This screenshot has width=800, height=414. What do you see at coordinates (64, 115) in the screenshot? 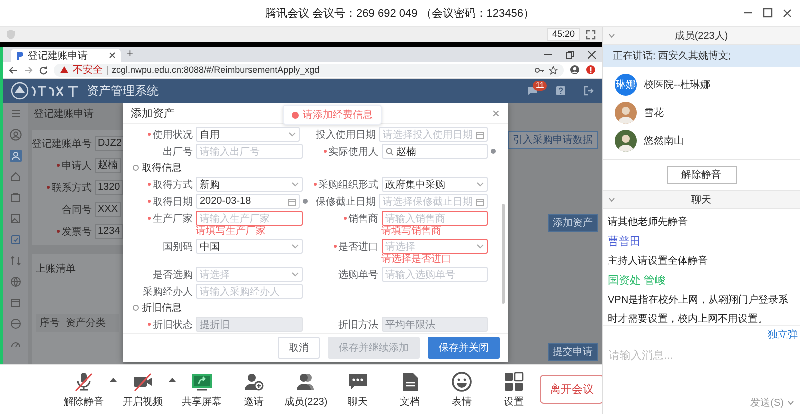
I see `page-title: 登记建账申请` at bounding box center [64, 115].